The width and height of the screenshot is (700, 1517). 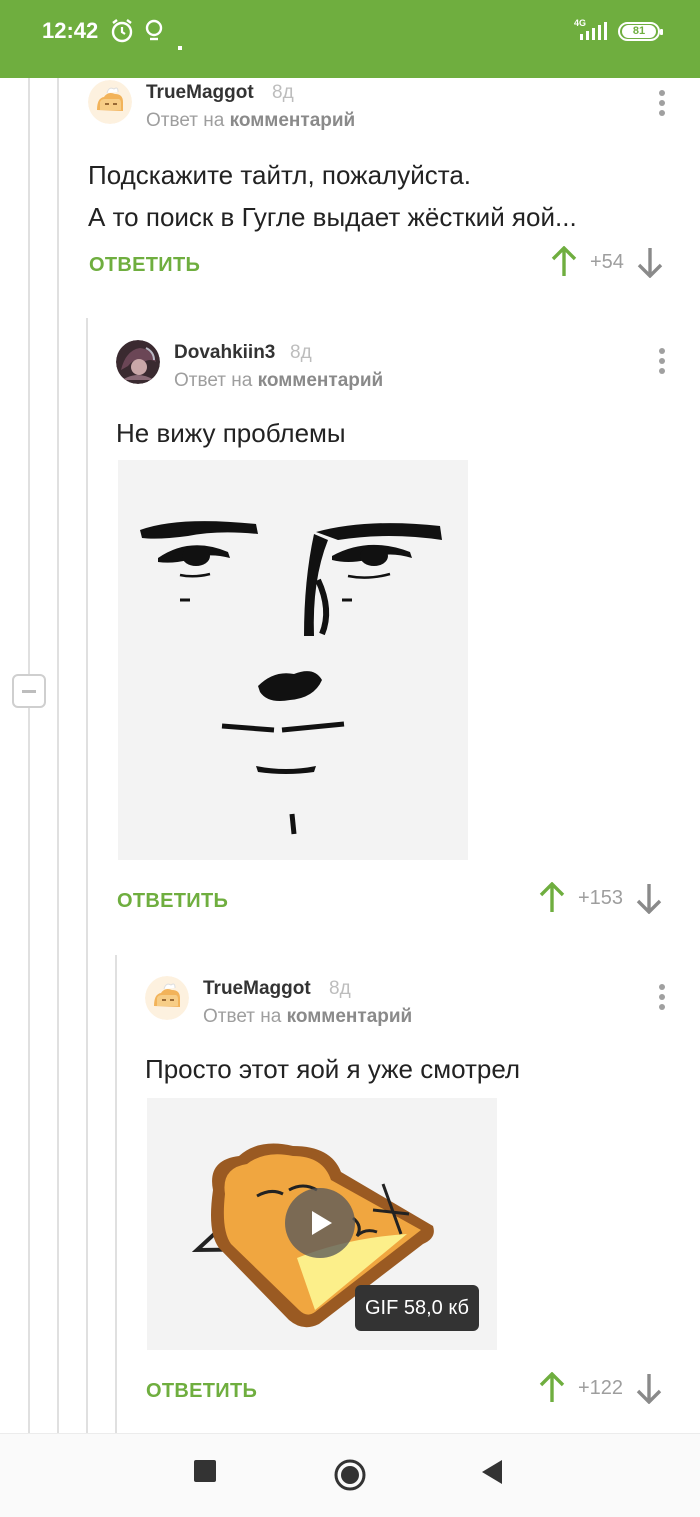 What do you see at coordinates (154, 30) in the screenshot?
I see `location-icon` at bounding box center [154, 30].